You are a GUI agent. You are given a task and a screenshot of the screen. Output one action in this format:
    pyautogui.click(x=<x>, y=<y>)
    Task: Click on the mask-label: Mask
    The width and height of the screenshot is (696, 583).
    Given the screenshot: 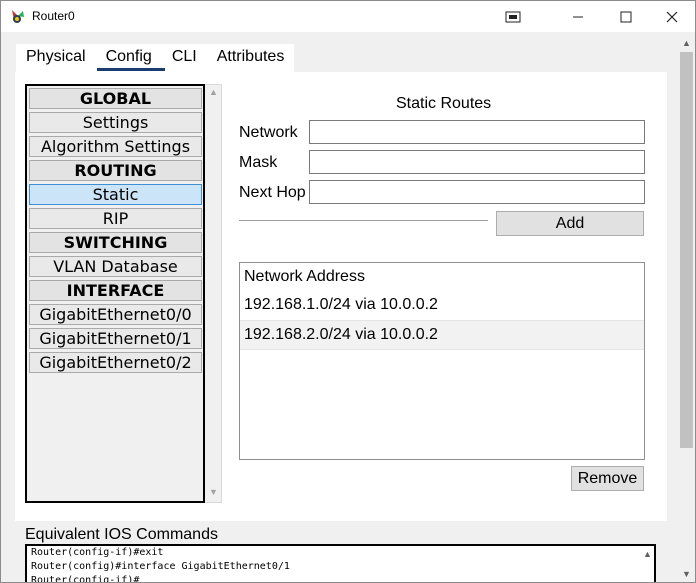 What is the action you would take?
    pyautogui.click(x=258, y=162)
    